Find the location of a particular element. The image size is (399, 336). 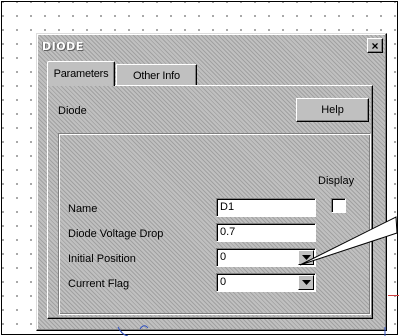

red-wire-fragment is located at coordinates (393, 295).